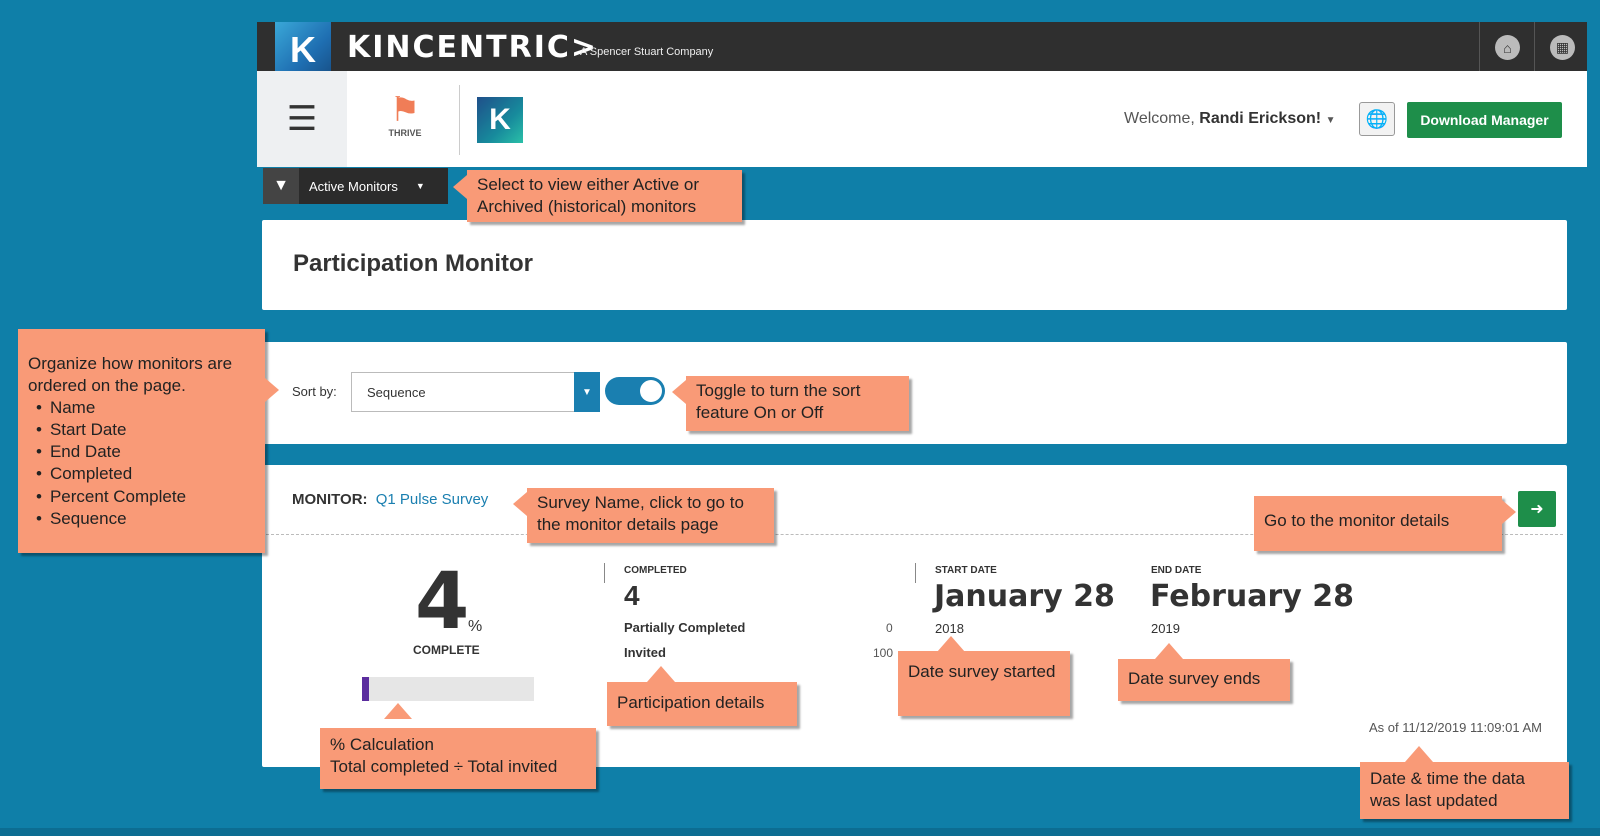 This screenshot has height=836, width=1600. I want to click on percent-complete-value: 4, so click(442, 602).